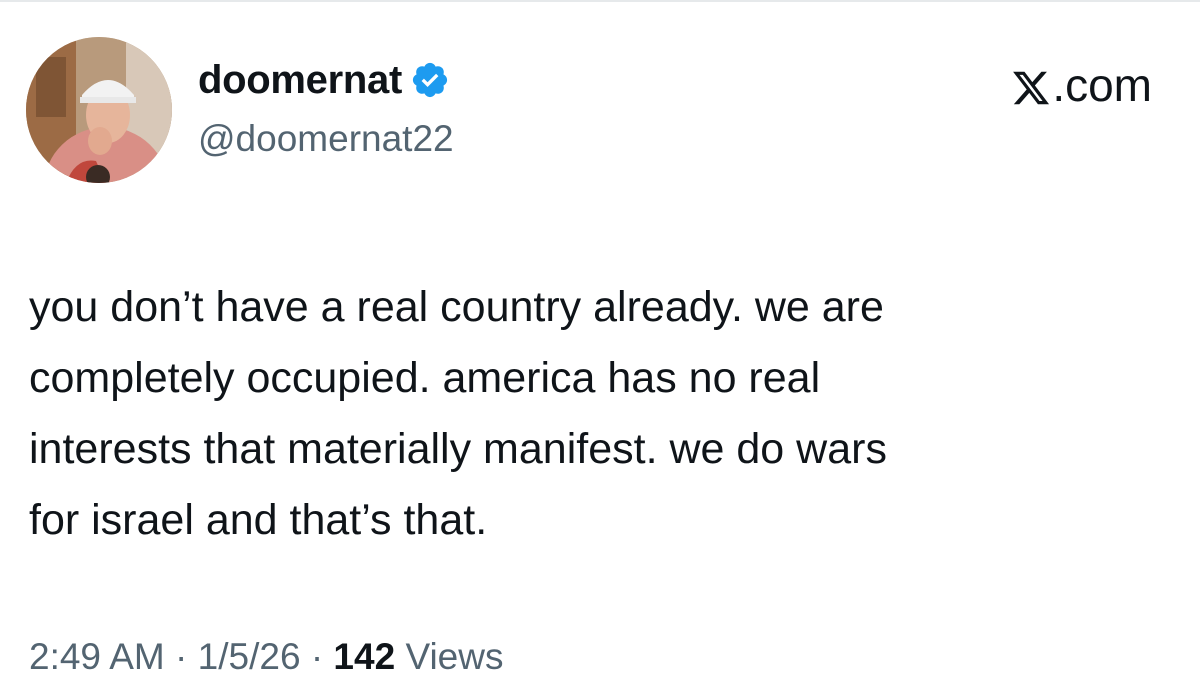  What do you see at coordinates (600, 1) in the screenshot?
I see `top-divider` at bounding box center [600, 1].